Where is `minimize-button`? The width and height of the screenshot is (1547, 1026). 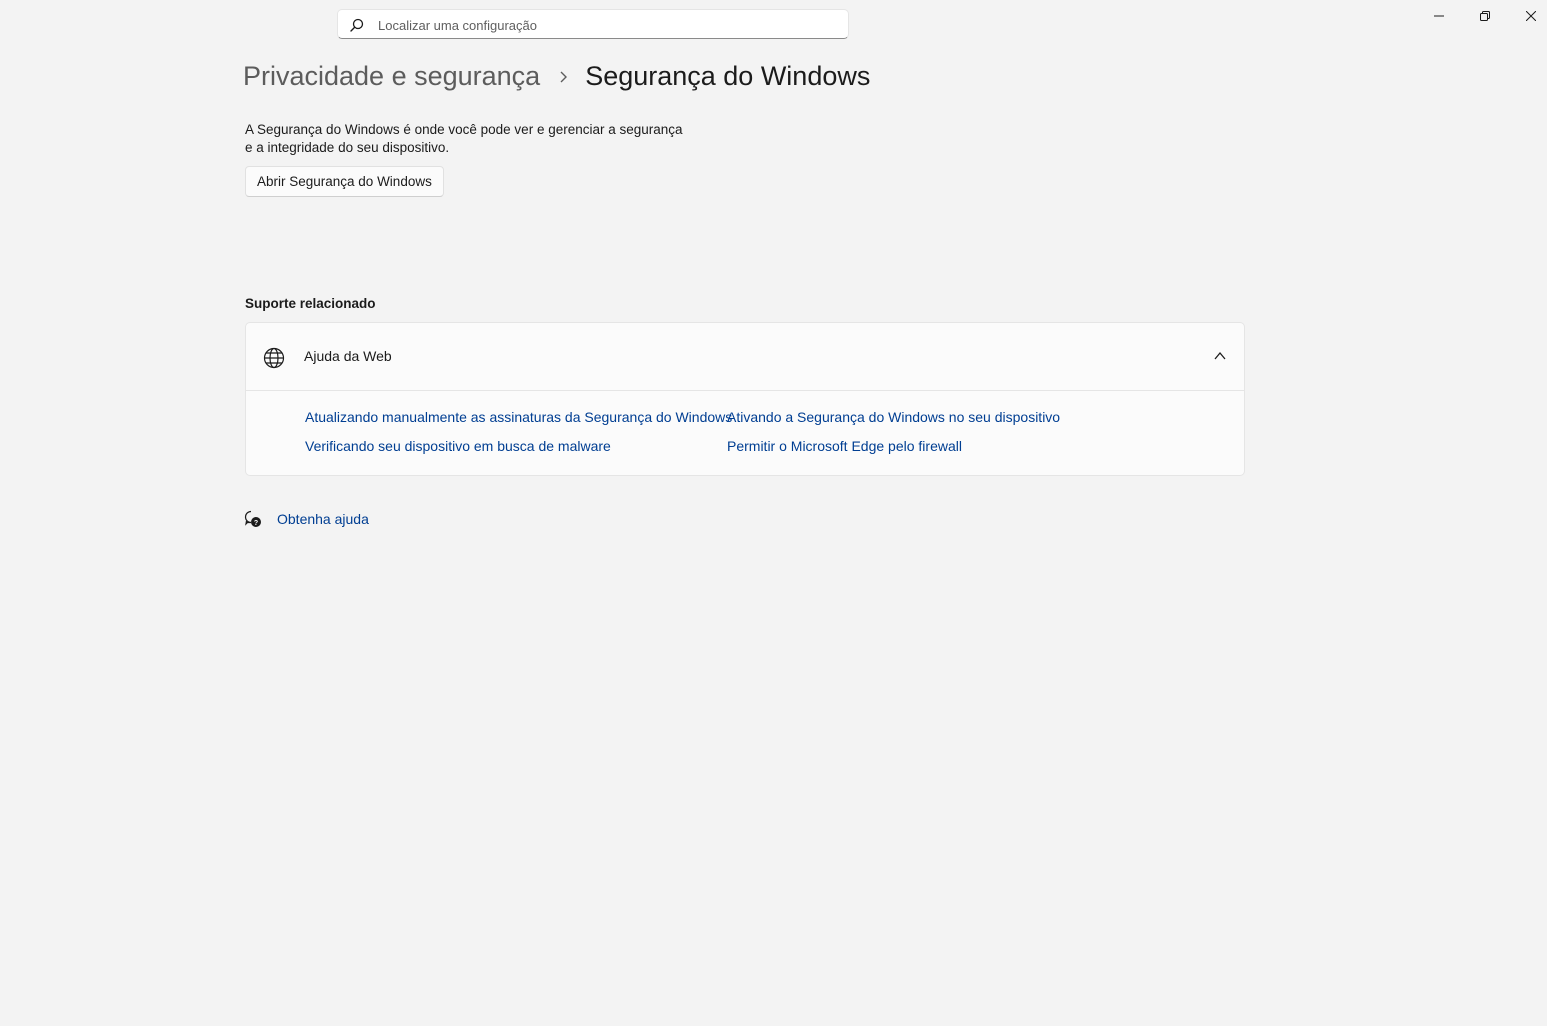
minimize-button is located at coordinates (1439, 16).